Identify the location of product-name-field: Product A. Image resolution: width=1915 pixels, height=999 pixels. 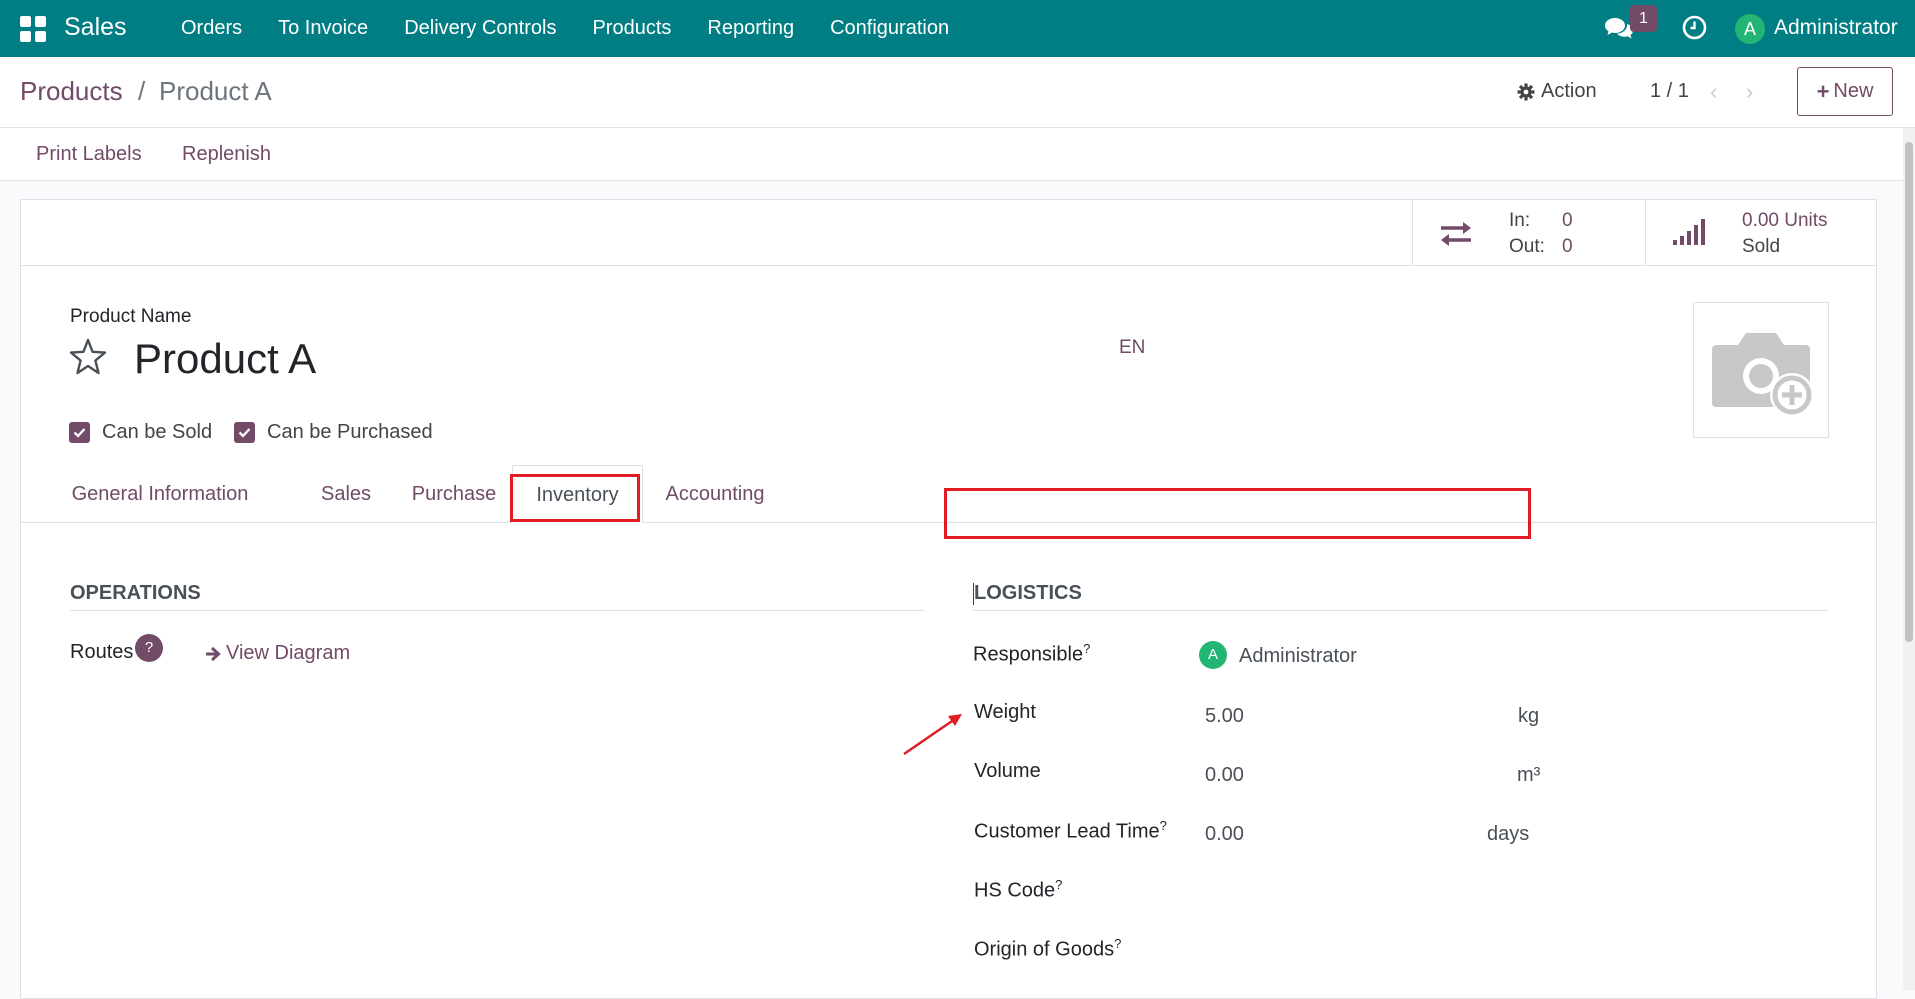
(225, 359).